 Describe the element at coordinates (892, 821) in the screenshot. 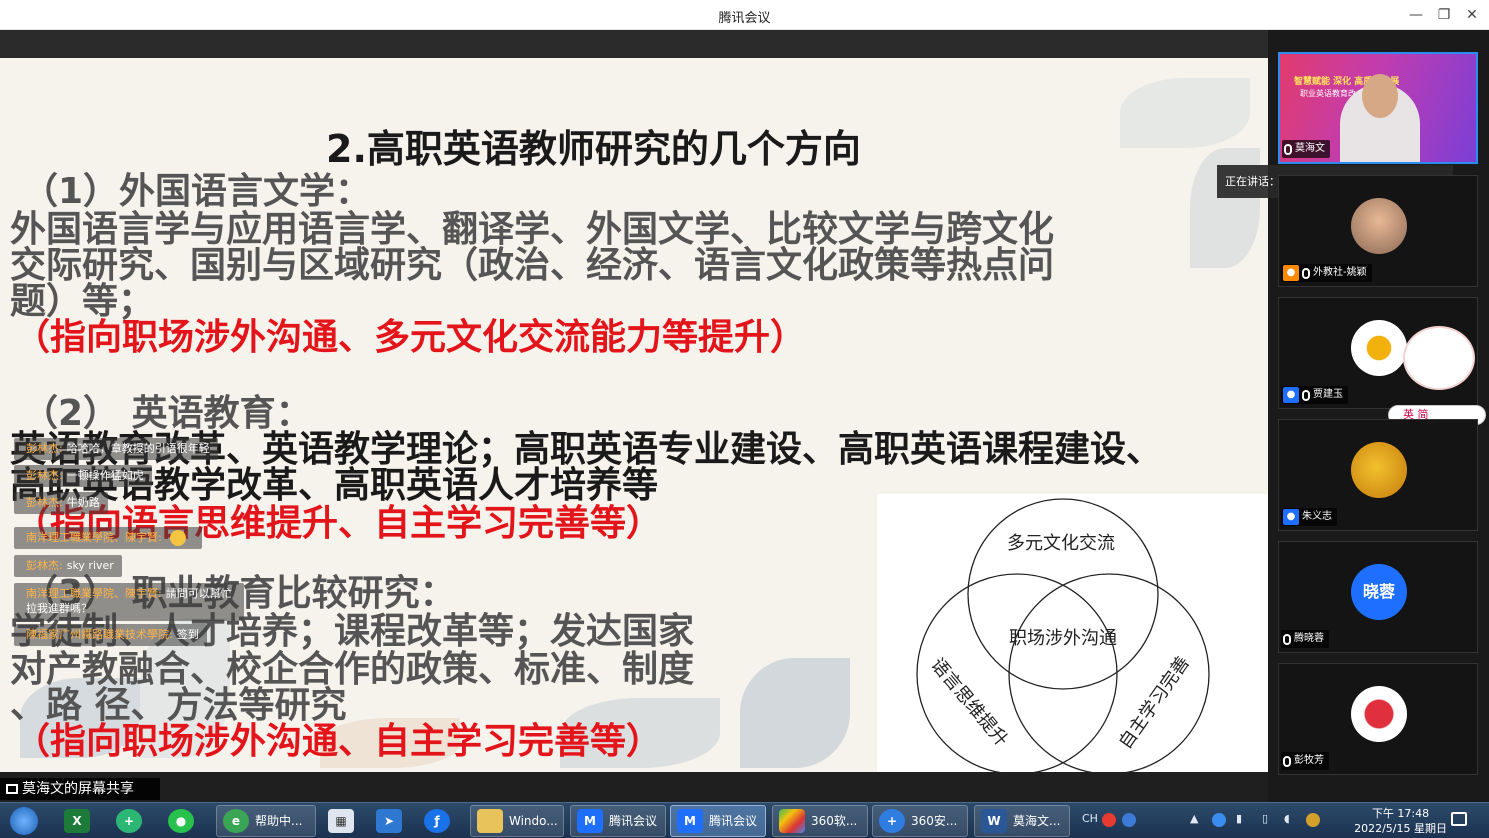

I see `360-security-icon: +` at that location.